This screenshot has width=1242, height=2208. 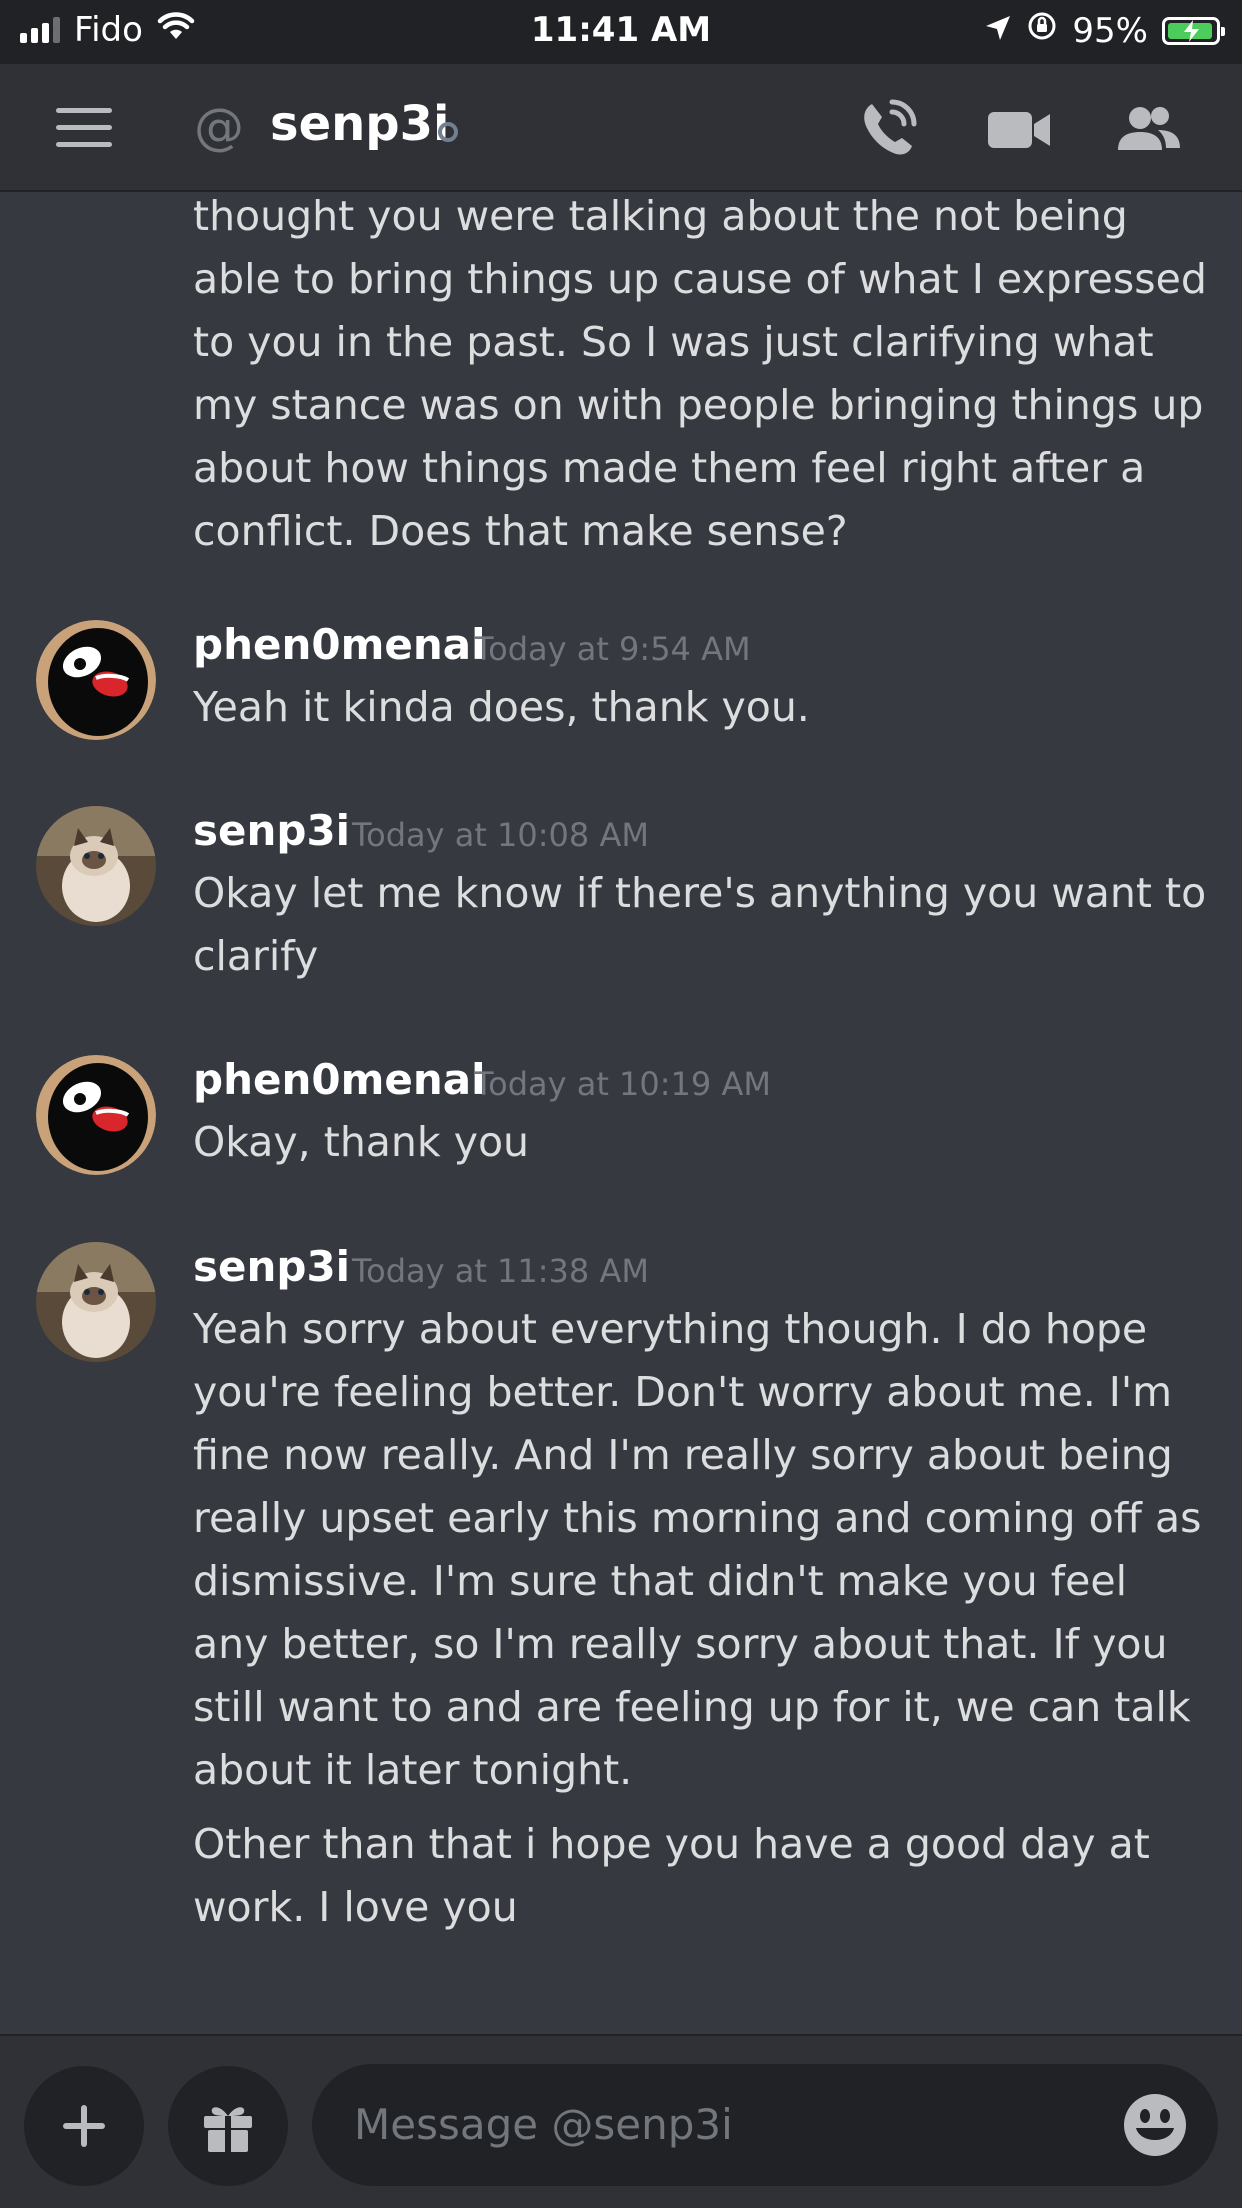 What do you see at coordinates (360, 124) in the screenshot?
I see `dm-recipient-name: senp3i` at bounding box center [360, 124].